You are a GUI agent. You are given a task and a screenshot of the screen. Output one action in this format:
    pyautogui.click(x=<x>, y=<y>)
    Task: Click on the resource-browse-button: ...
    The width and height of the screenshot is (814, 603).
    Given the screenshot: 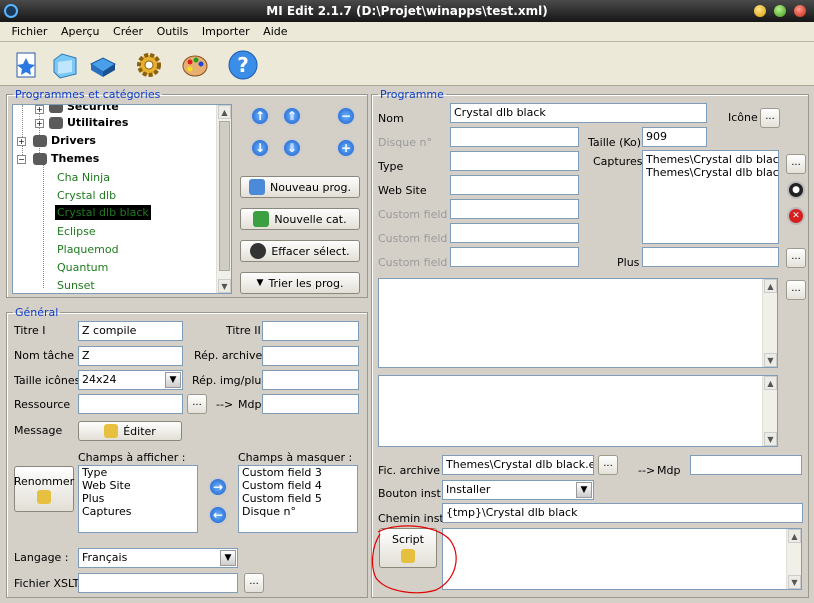 What is the action you would take?
    pyautogui.click(x=197, y=404)
    